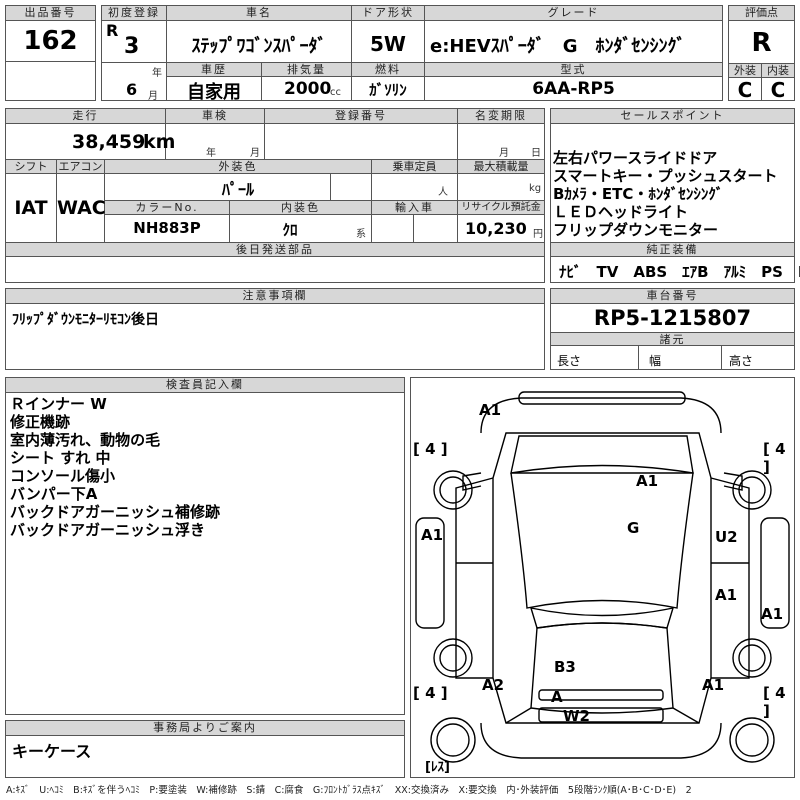 The height and width of the screenshot is (800, 800). Describe the element at coordinates (635, 158) in the screenshot. I see `sales-point: 左右パワースライドドア` at that location.